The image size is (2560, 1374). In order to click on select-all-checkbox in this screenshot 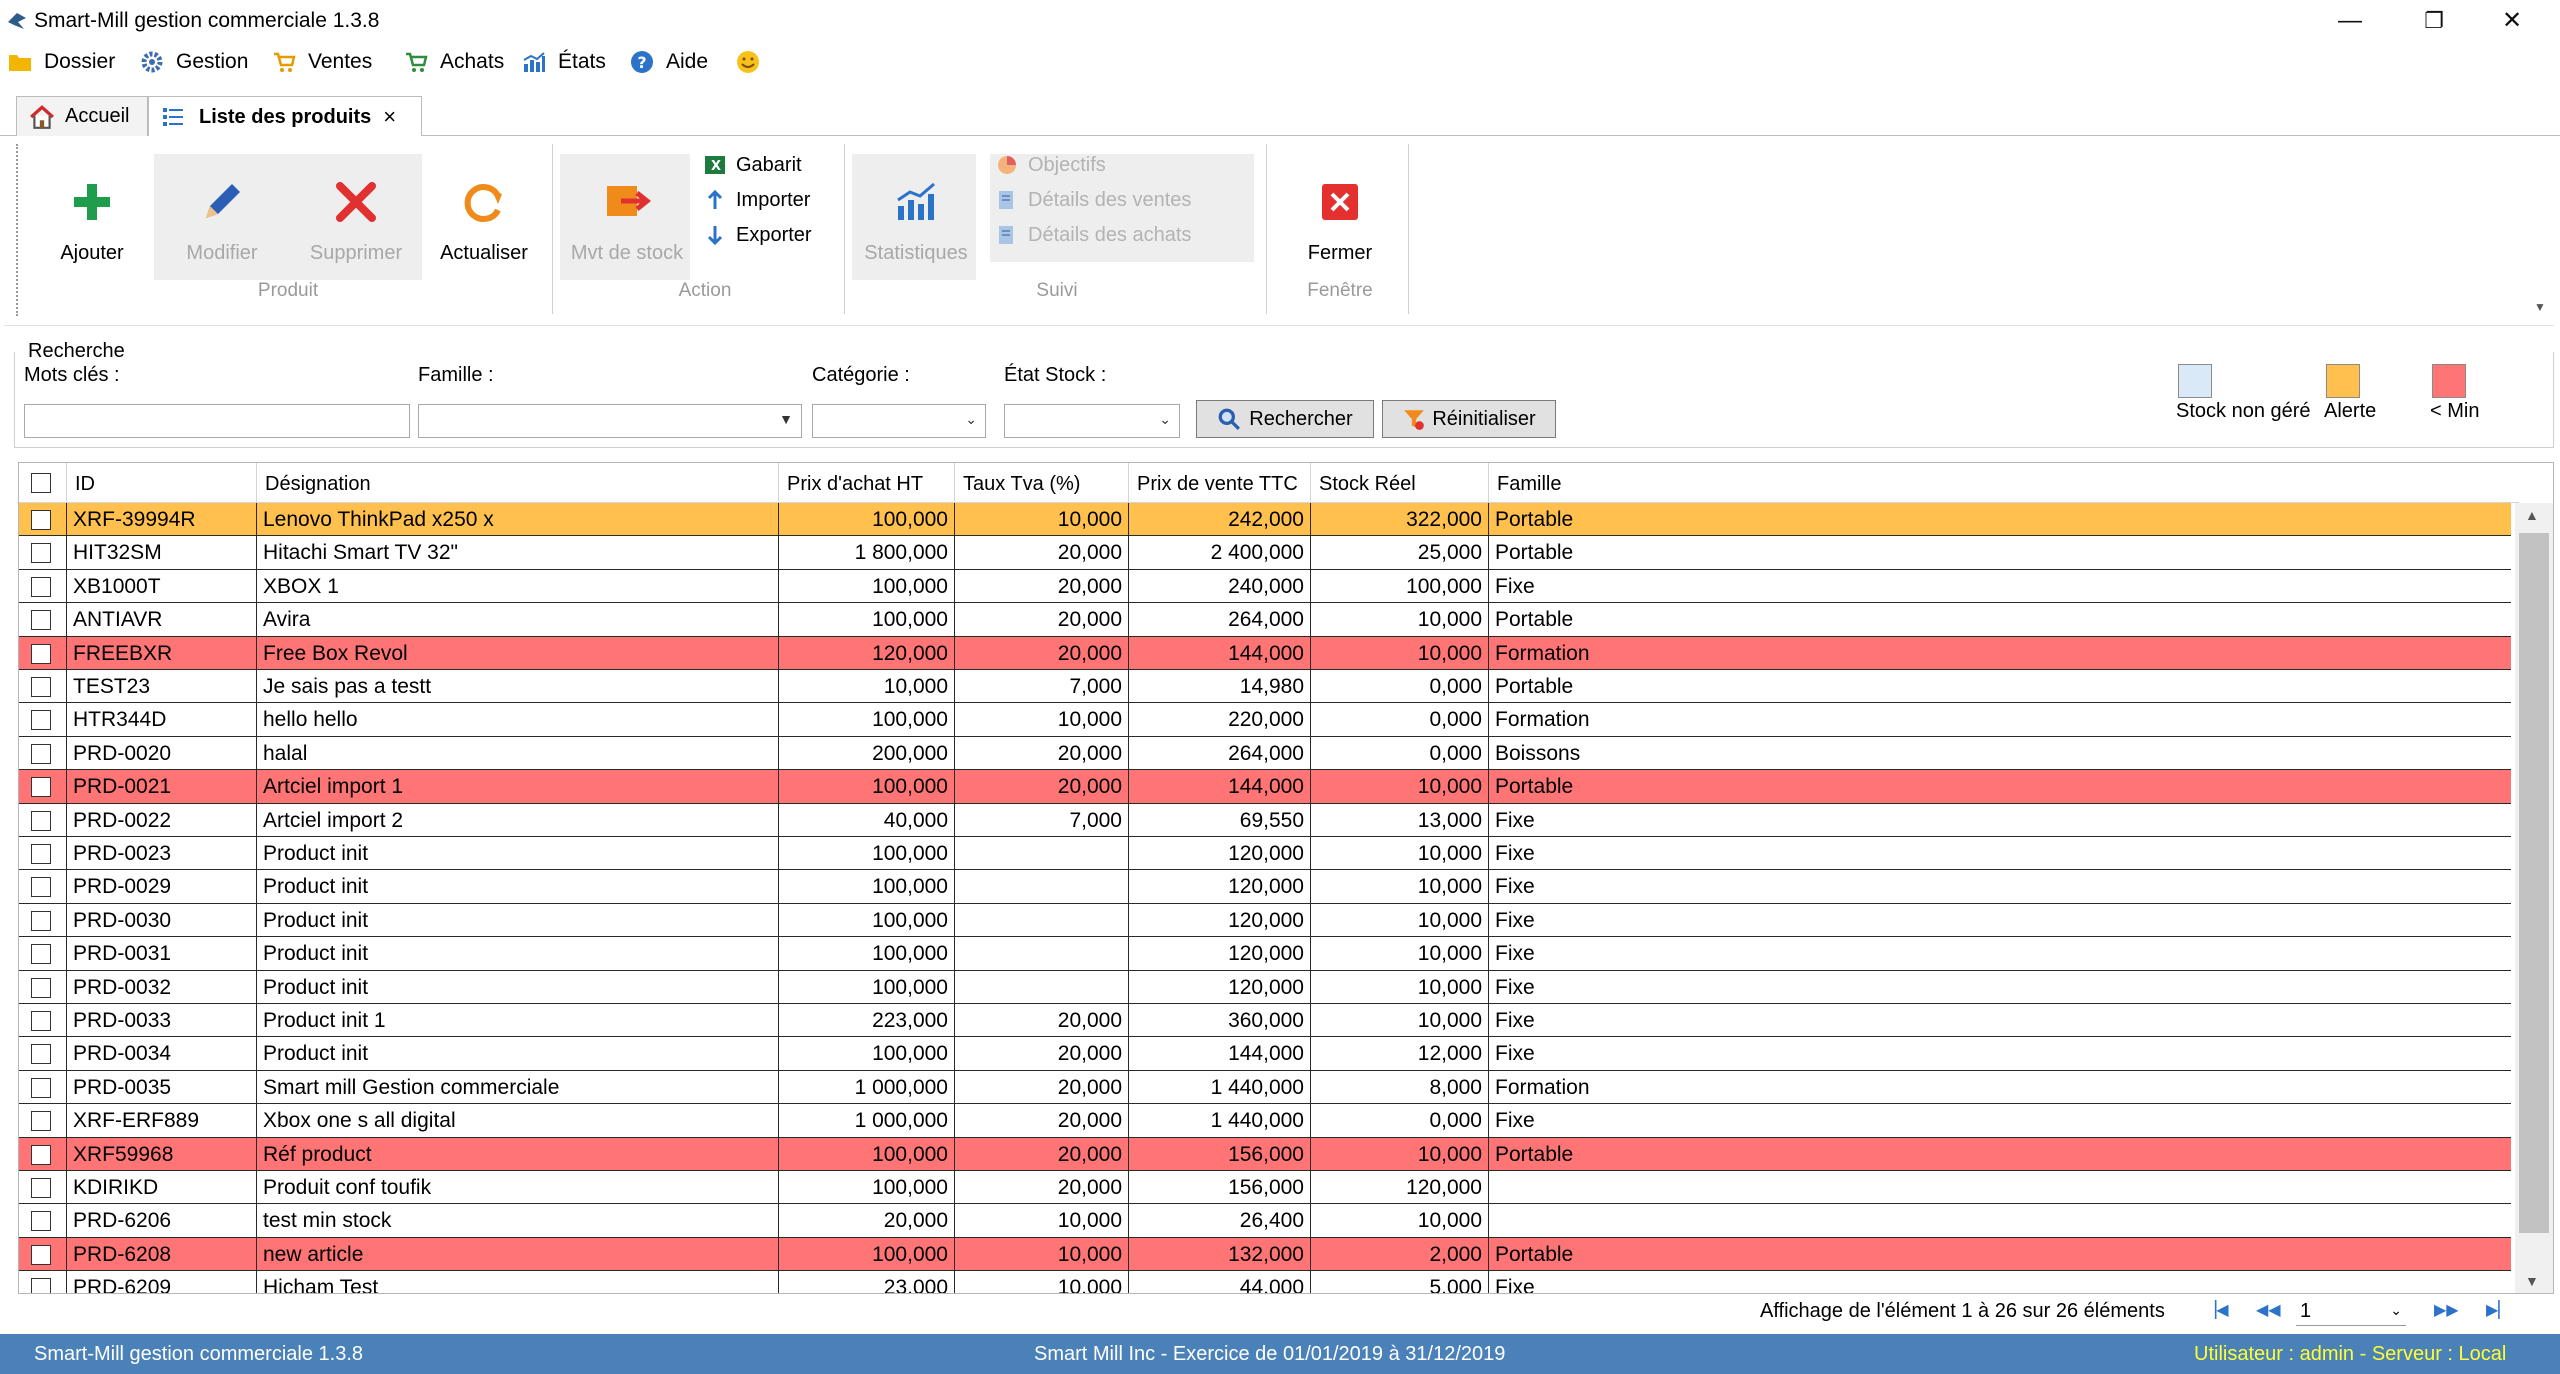, I will do `click(41, 483)`.